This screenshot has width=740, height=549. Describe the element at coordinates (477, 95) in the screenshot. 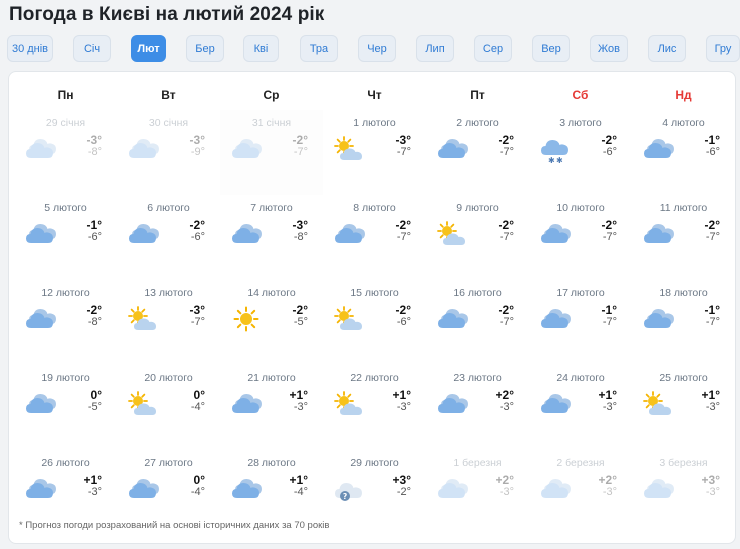

I see `weekday-header: Пт` at that location.